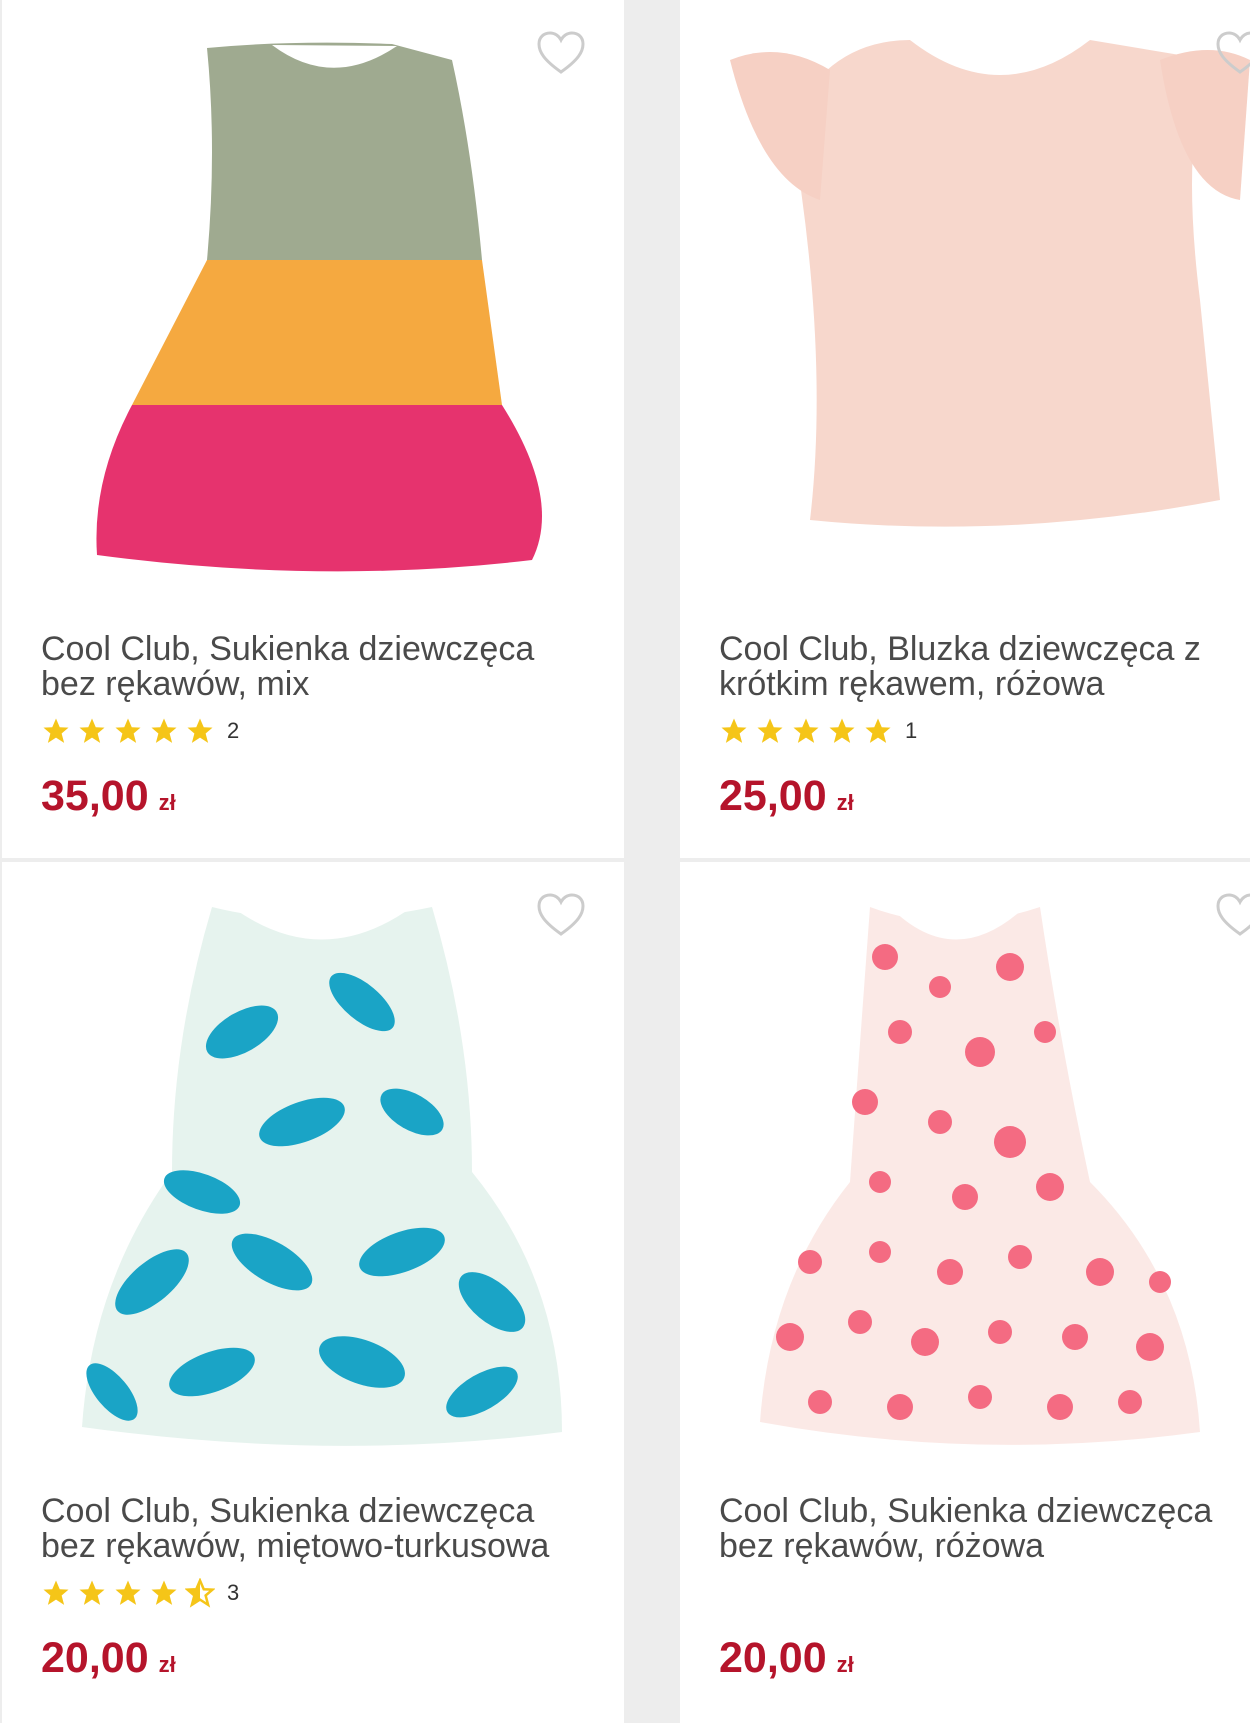 Image resolution: width=1250 pixels, height=1723 pixels. What do you see at coordinates (233, 1592) in the screenshot?
I see `rating-count: 3` at bounding box center [233, 1592].